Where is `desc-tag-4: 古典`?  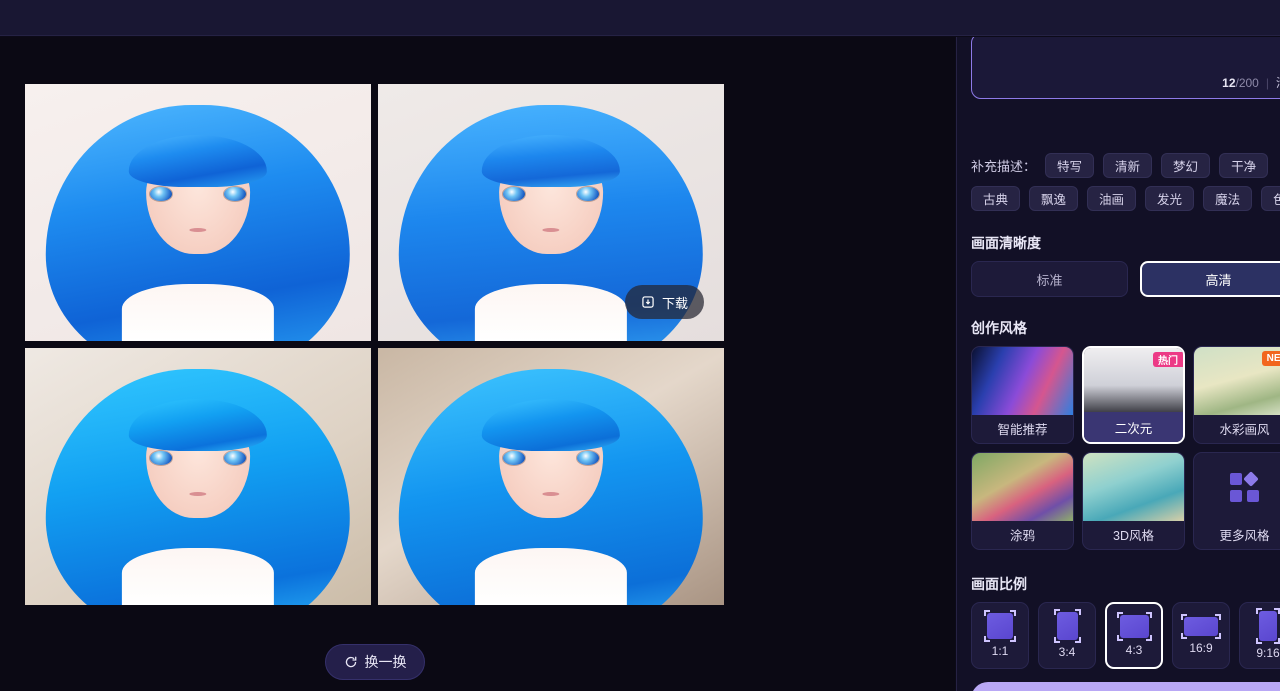 desc-tag-4: 古典 is located at coordinates (996, 198).